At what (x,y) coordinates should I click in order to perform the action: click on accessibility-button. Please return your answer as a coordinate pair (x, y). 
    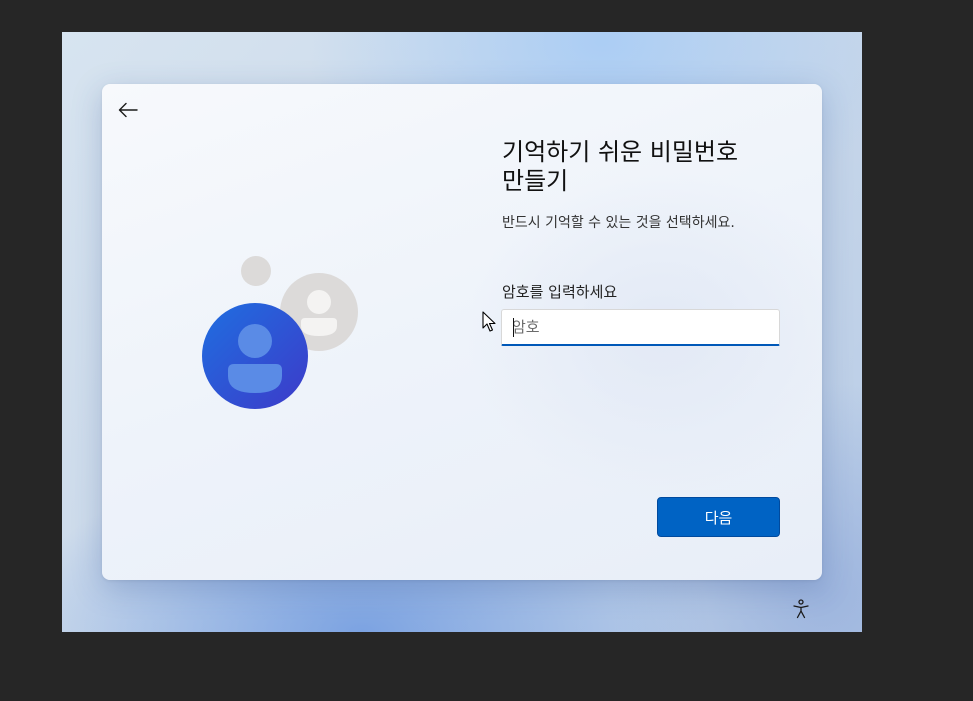
    Looking at the image, I should click on (801, 609).